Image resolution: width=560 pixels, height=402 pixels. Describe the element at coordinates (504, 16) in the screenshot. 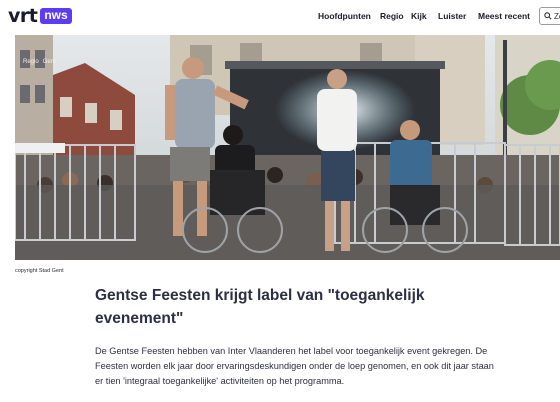

I see `nav-meest-recent: Meest recent` at that location.